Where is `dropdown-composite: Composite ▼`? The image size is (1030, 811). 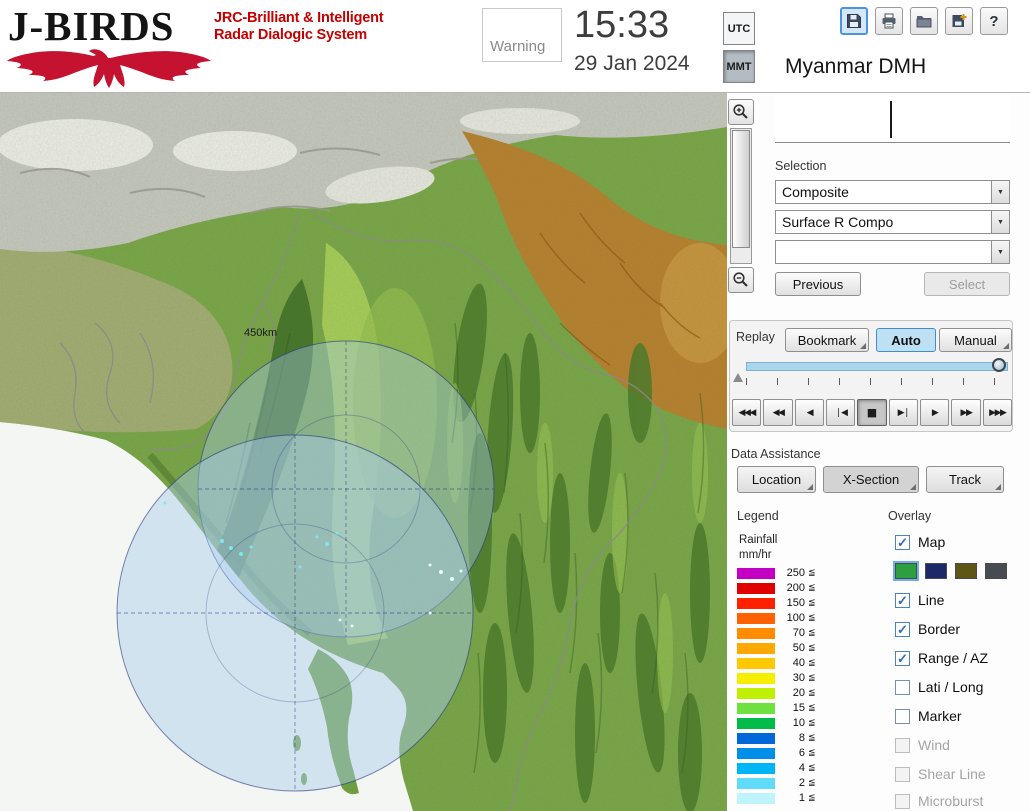
dropdown-composite: Composite ▼ is located at coordinates (892, 192).